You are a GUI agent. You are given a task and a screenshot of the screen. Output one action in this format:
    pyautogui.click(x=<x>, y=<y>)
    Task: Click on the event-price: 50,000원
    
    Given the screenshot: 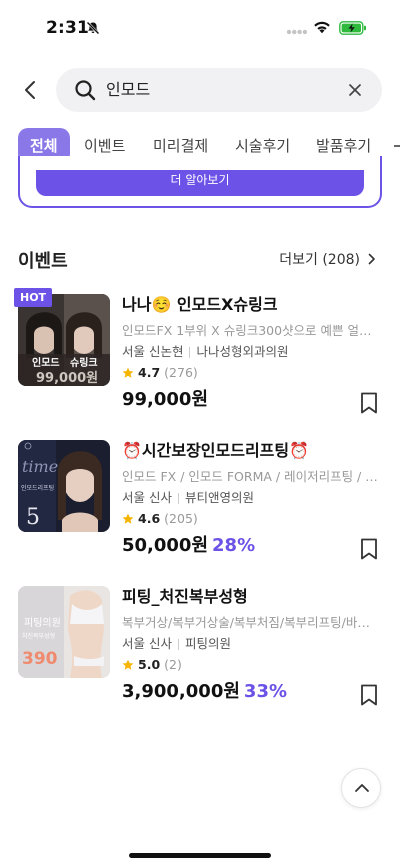 What is the action you would take?
    pyautogui.click(x=165, y=545)
    